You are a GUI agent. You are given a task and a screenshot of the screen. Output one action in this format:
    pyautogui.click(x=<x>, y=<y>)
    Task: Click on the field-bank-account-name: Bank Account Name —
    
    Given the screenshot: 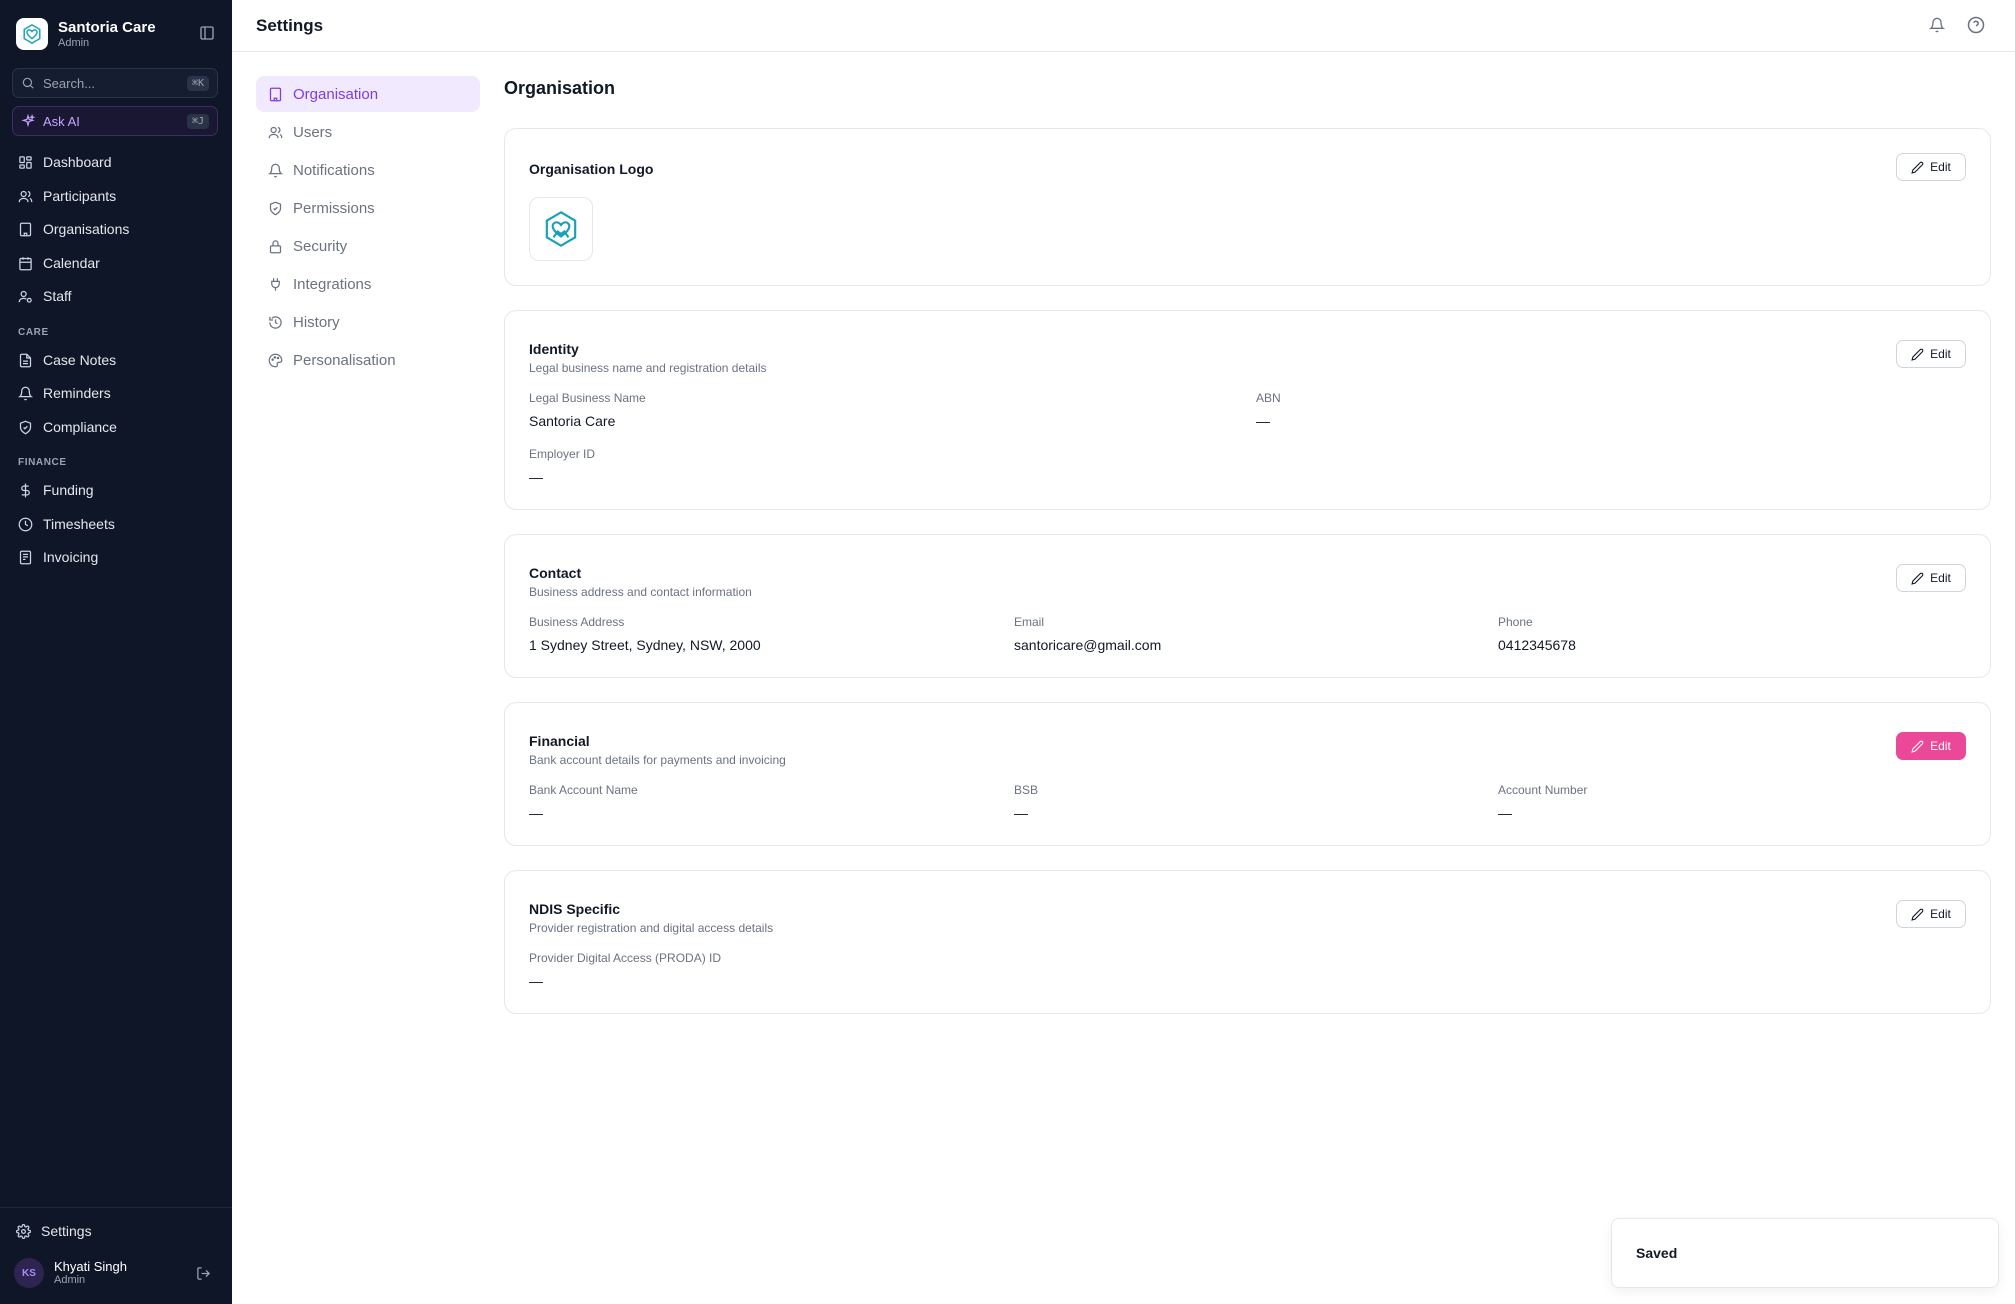 What is the action you would take?
    pyautogui.click(x=583, y=802)
    